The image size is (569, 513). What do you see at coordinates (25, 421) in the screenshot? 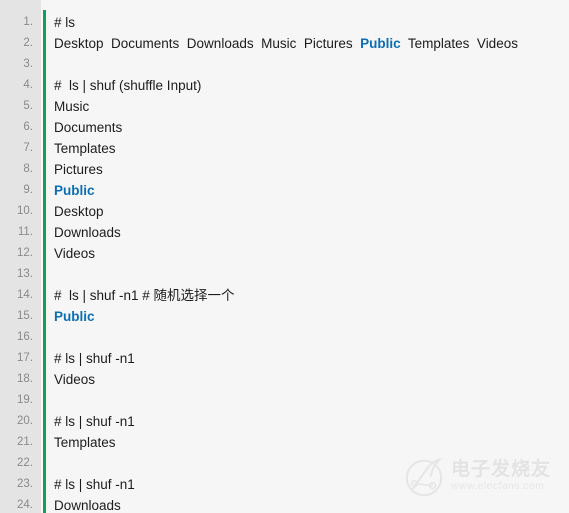
I see `line-number: 20.` at bounding box center [25, 421].